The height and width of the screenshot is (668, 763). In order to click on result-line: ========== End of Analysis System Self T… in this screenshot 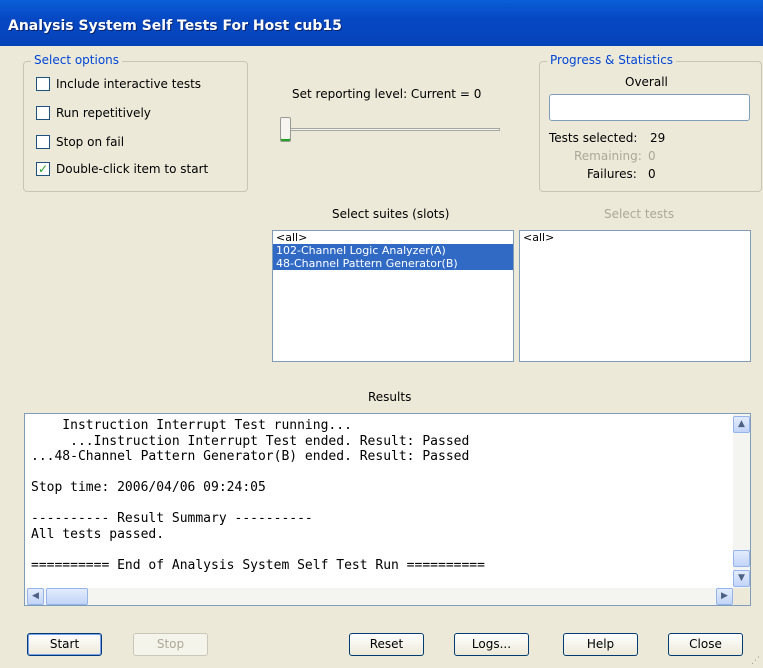, I will do `click(258, 565)`.